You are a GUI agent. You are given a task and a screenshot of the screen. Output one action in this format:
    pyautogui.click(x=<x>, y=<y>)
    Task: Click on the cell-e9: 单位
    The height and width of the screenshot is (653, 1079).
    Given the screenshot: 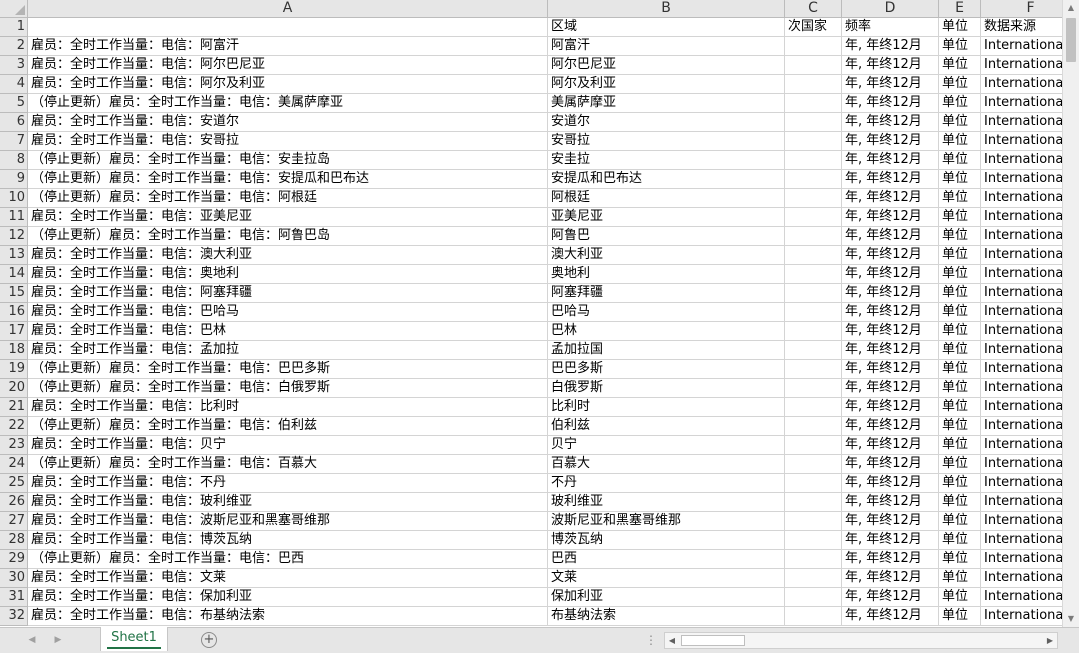 What is the action you would take?
    pyautogui.click(x=960, y=179)
    